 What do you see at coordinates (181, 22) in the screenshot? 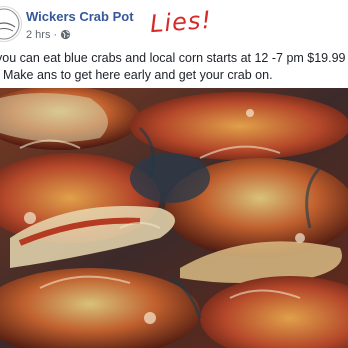
I see `handwritten-annotation: Lies!` at bounding box center [181, 22].